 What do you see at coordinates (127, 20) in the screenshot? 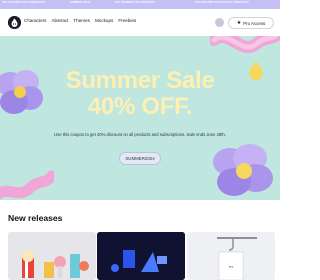
I see `nav-link-freebies: Freebies` at bounding box center [127, 20].